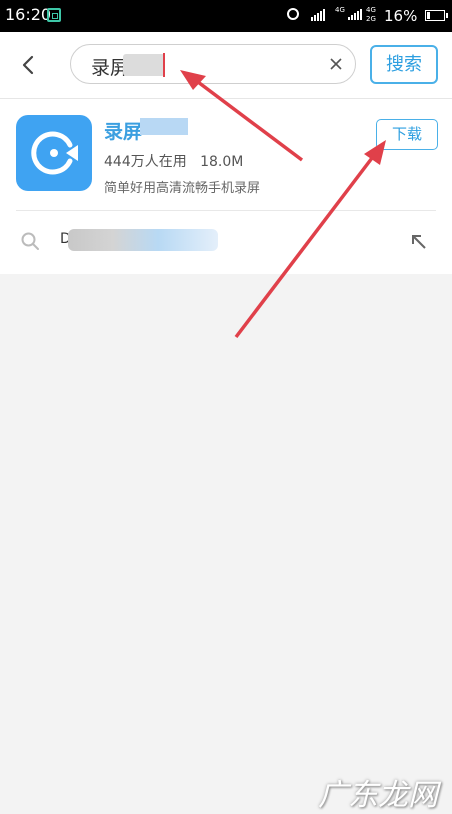 This screenshot has width=452, height=814. Describe the element at coordinates (371, 10) in the screenshot. I see `network-type-label-2: 4G` at that location.